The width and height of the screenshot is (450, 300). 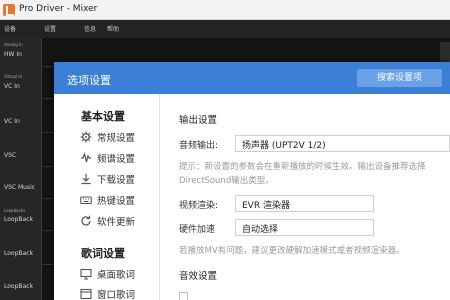 What do you see at coordinates (86, 137) in the screenshot?
I see `gear-icon` at bounding box center [86, 137].